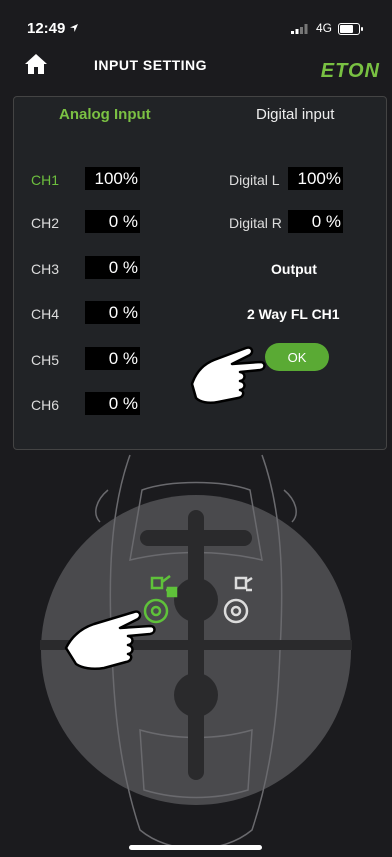 The width and height of the screenshot is (392, 857). Describe the element at coordinates (45, 223) in the screenshot. I see `channel-2-label: CH2` at that location.